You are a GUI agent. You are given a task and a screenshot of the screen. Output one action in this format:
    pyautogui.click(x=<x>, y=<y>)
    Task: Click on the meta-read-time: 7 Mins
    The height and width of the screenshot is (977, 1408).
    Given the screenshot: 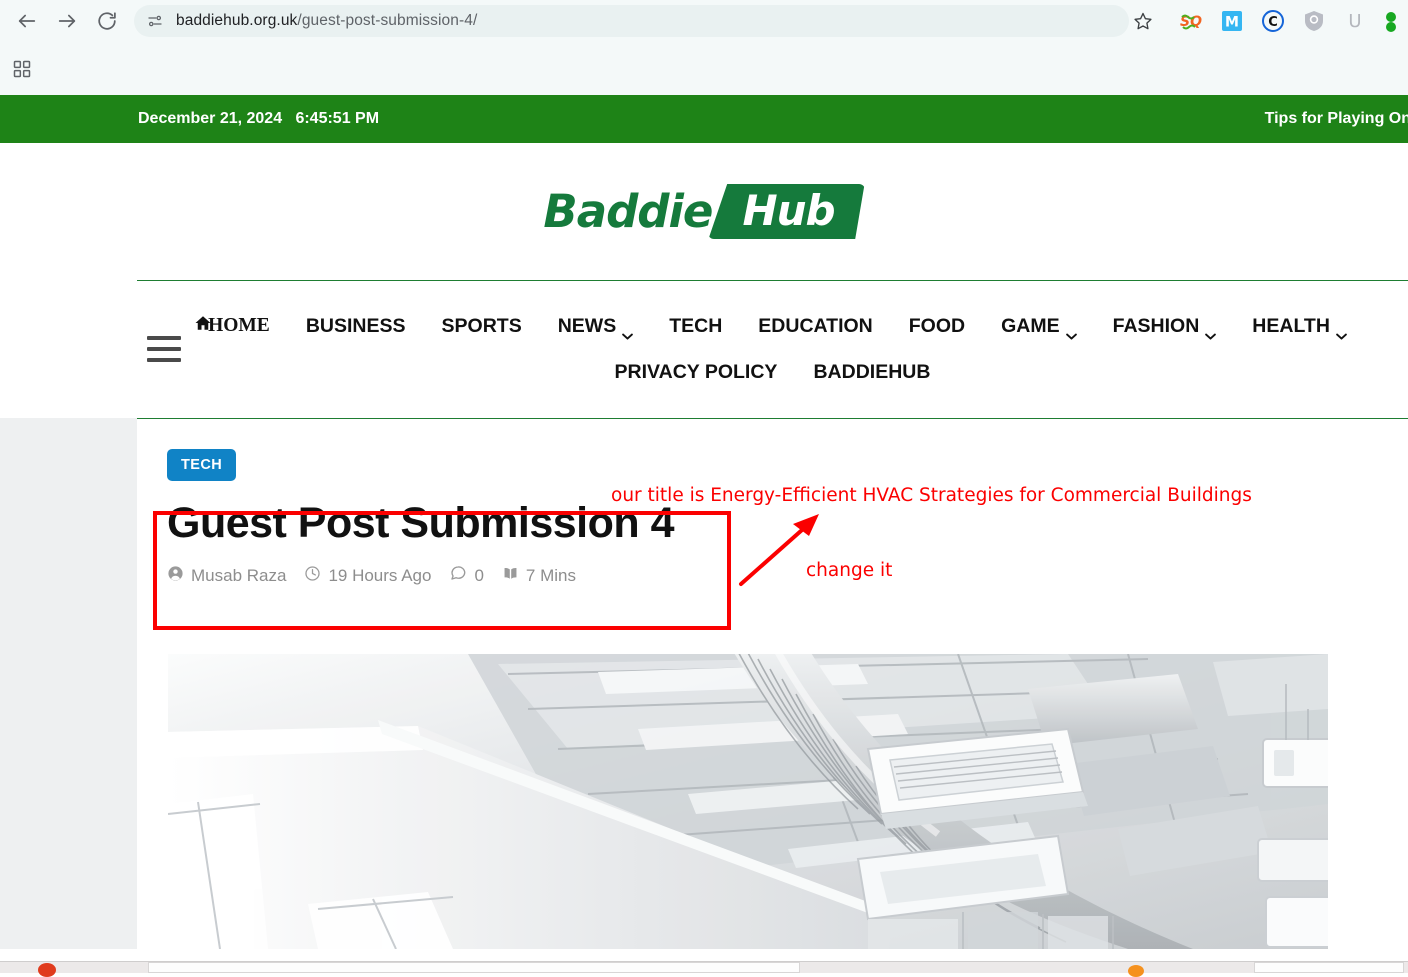 What is the action you would take?
    pyautogui.click(x=539, y=576)
    